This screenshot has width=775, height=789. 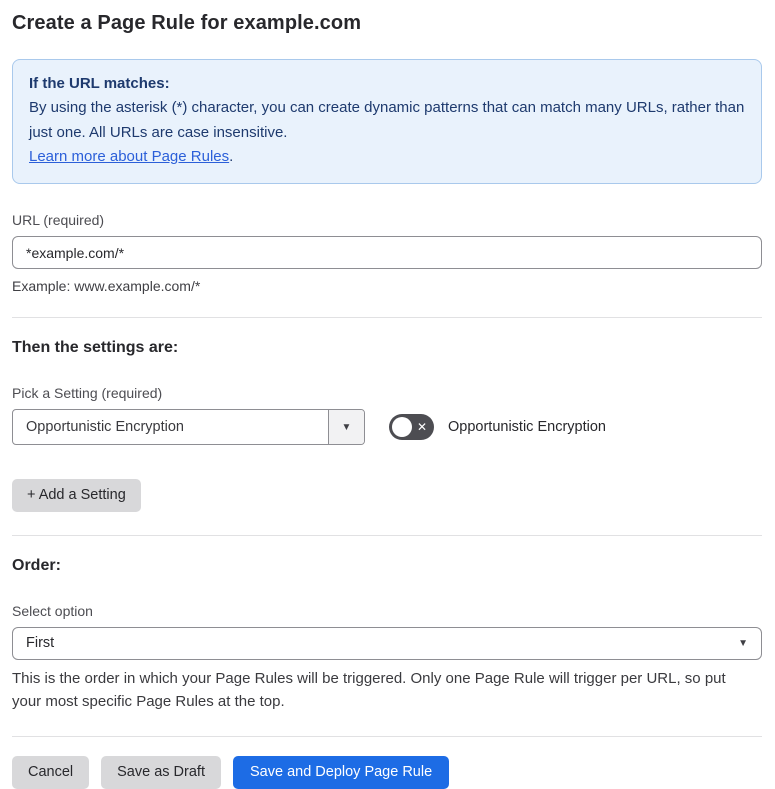 What do you see at coordinates (187, 23) in the screenshot?
I see `page-title: Create a Page Rule for example.com` at bounding box center [187, 23].